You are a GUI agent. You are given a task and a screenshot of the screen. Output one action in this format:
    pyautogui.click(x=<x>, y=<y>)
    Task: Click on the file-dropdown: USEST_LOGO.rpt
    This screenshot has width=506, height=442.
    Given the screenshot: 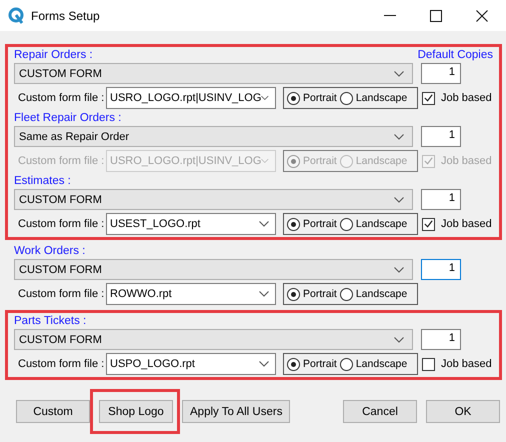 What is the action you would take?
    pyautogui.click(x=191, y=224)
    